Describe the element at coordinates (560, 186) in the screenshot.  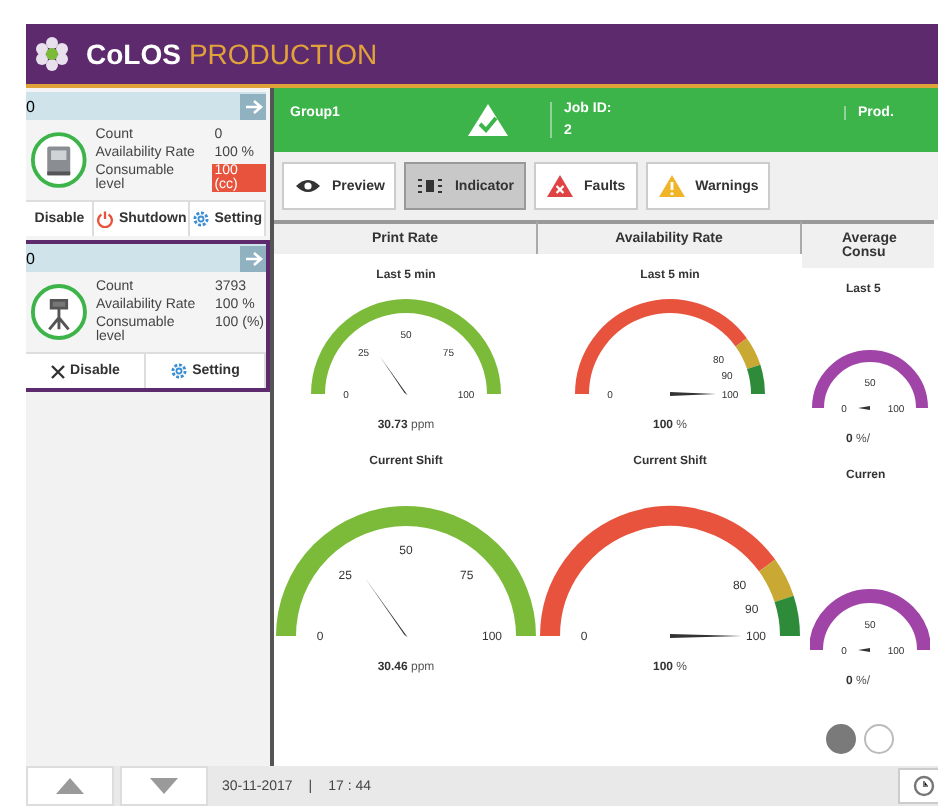
I see `fault-icon` at that location.